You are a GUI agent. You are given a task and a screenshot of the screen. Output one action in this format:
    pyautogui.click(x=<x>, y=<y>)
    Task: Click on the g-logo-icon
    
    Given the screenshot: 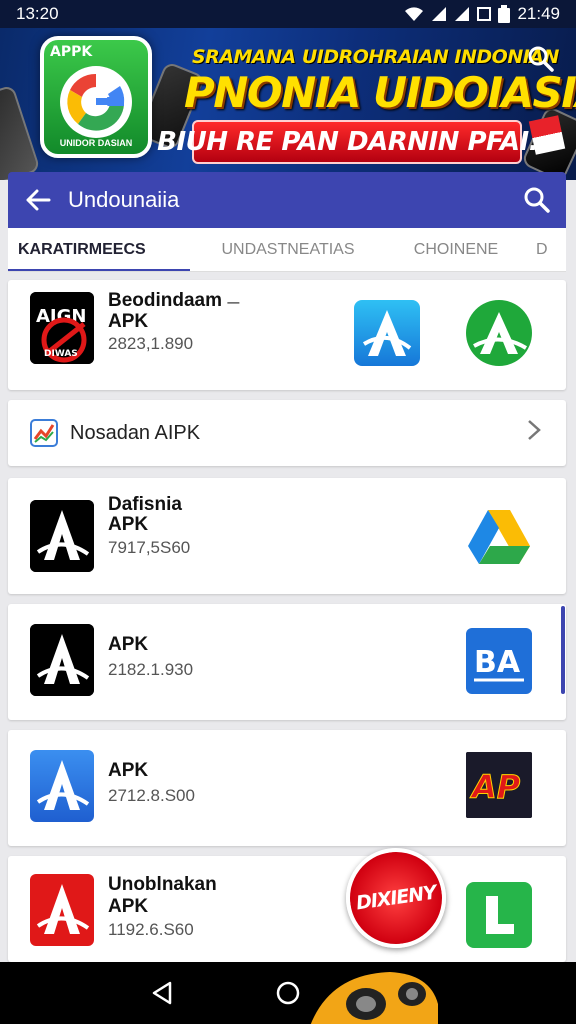 What is the action you would take?
    pyautogui.click(x=96, y=102)
    